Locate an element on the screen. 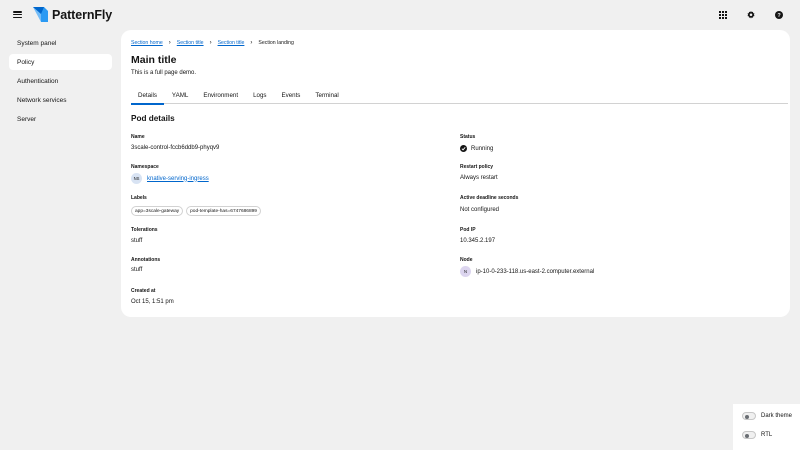 Image resolution: width=800 pixels, height=450 pixels. field-status: Status is located at coordinates (467, 137).